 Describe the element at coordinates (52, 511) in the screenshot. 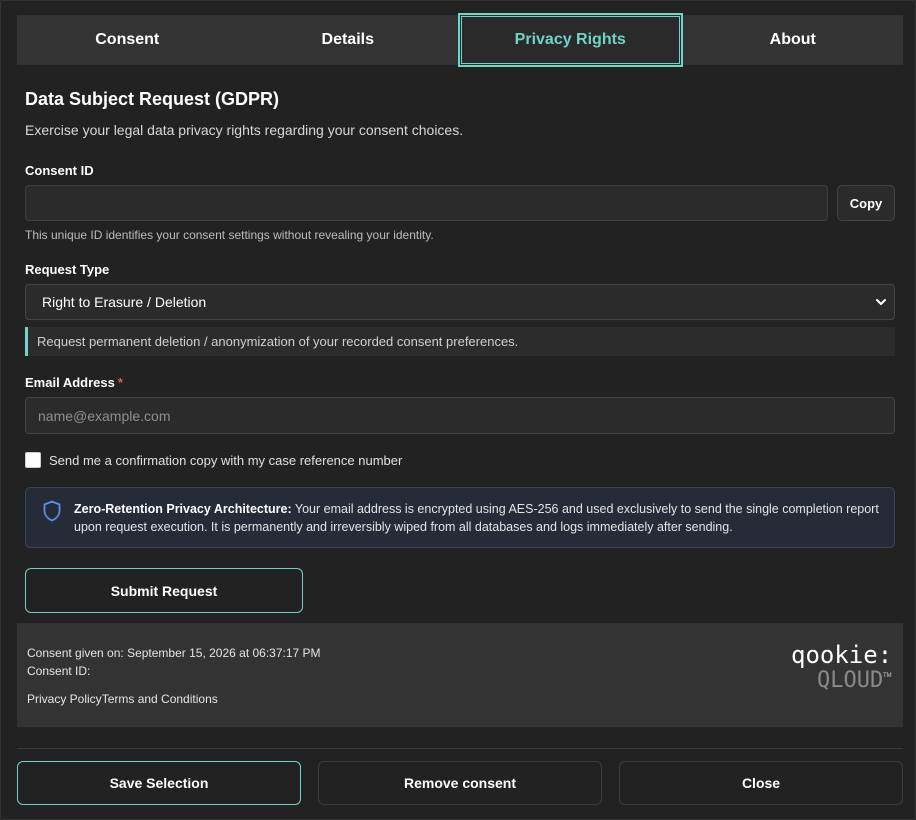

I see `shield-icon` at that location.